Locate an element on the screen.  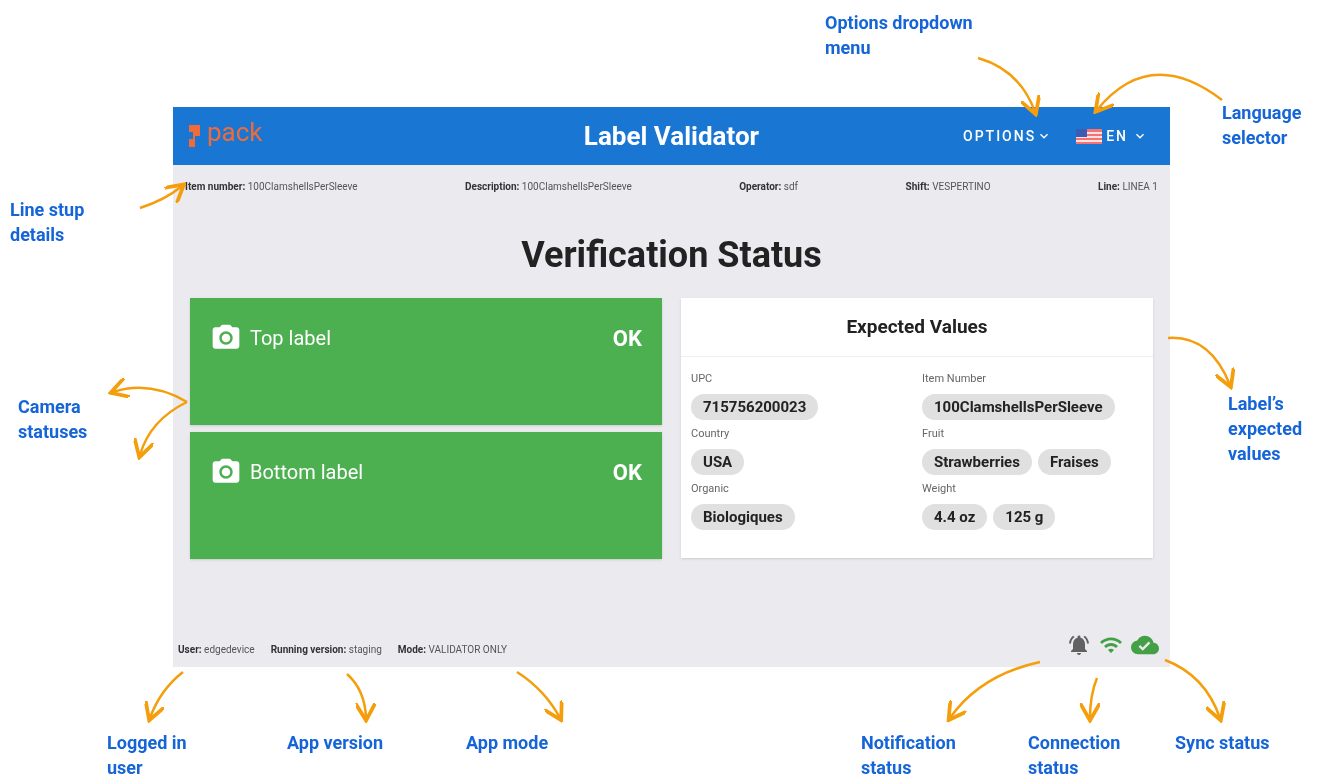
footer-info: User: edgedevice is located at coordinates (216, 650).